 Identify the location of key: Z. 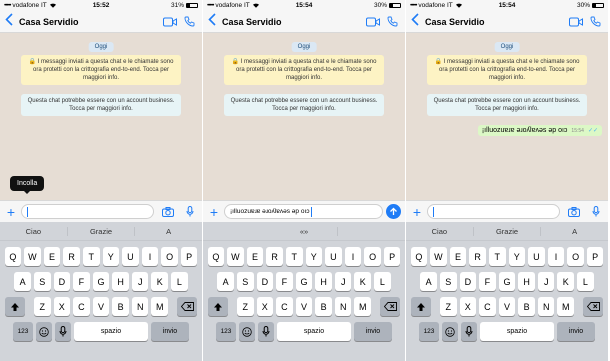
(448, 306).